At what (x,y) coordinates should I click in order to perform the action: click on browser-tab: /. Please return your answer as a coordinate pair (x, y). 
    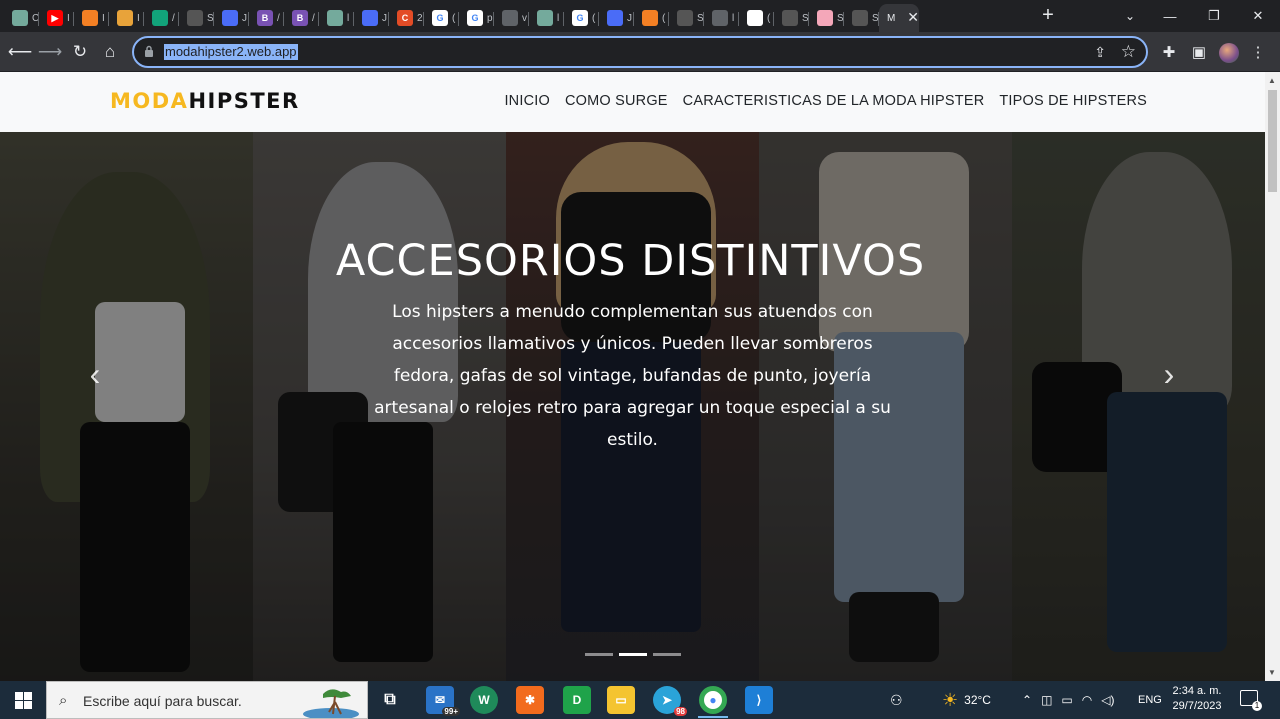
    Looking at the image, I should click on (161, 18).